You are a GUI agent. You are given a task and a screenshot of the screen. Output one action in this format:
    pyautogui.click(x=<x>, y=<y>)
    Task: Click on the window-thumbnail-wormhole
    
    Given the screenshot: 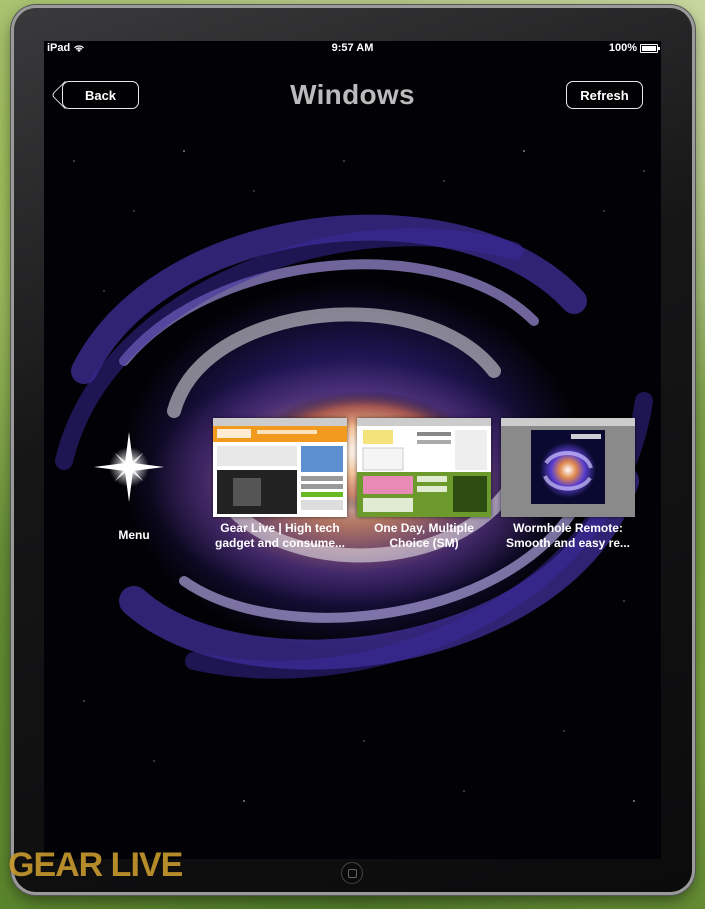 What is the action you would take?
    pyautogui.click(x=568, y=467)
    